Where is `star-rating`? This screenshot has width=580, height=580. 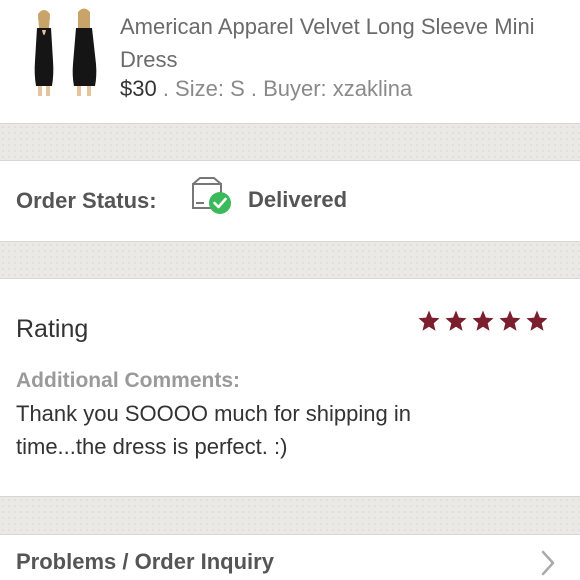 star-rating is located at coordinates (483, 323).